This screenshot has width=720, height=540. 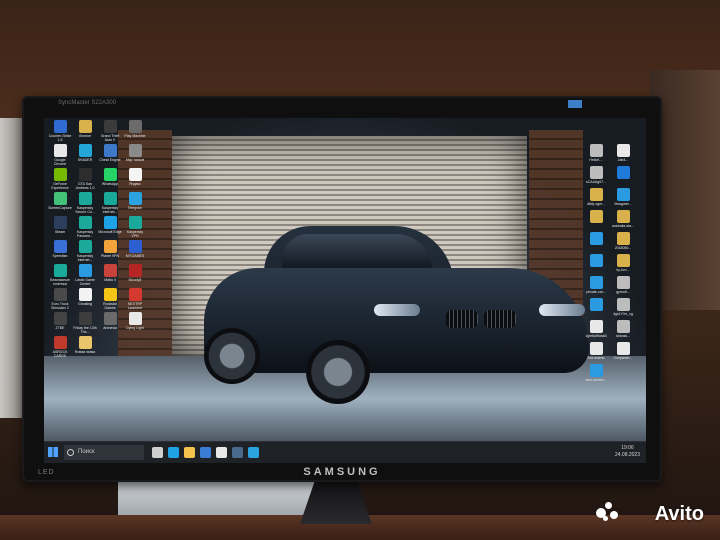 I want to click on icon-label: Play Machine, so click(x=135, y=136).